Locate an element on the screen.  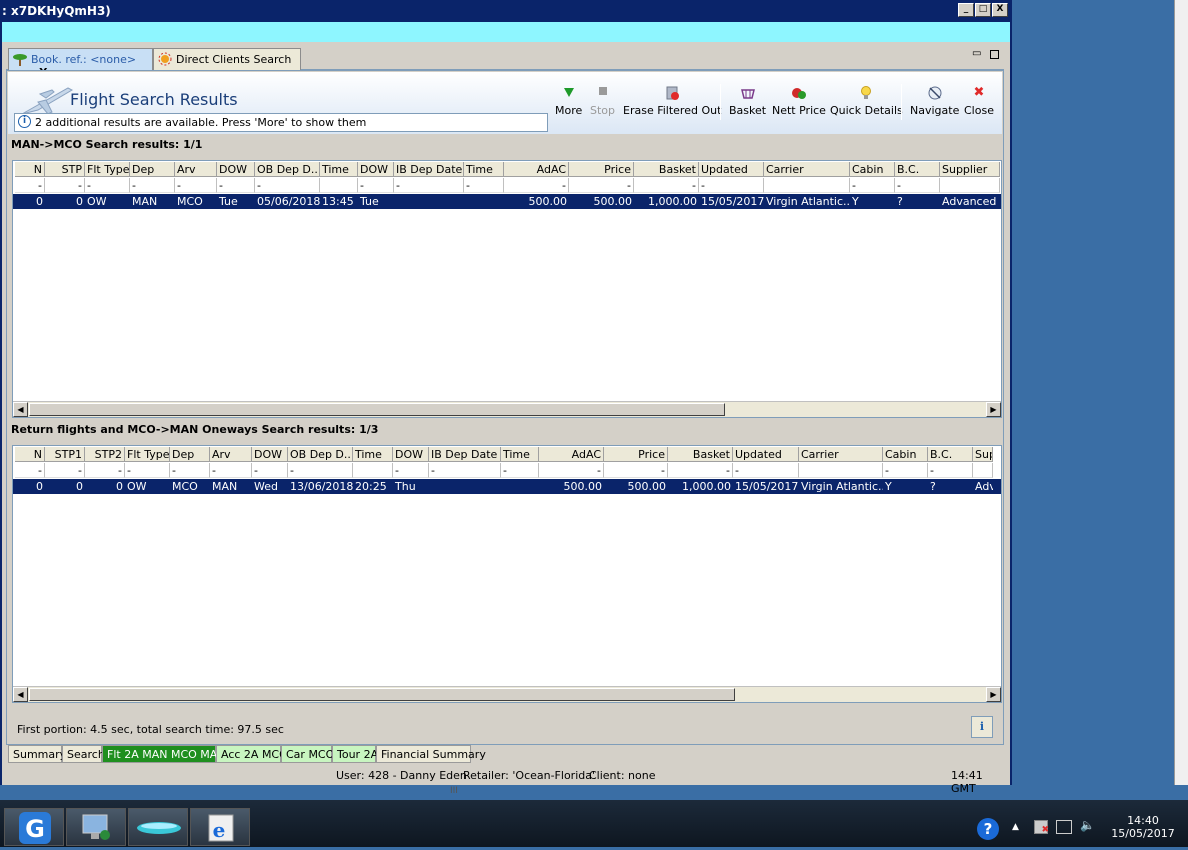
bottom-tab: Tour 2A is located at coordinates (355, 754).